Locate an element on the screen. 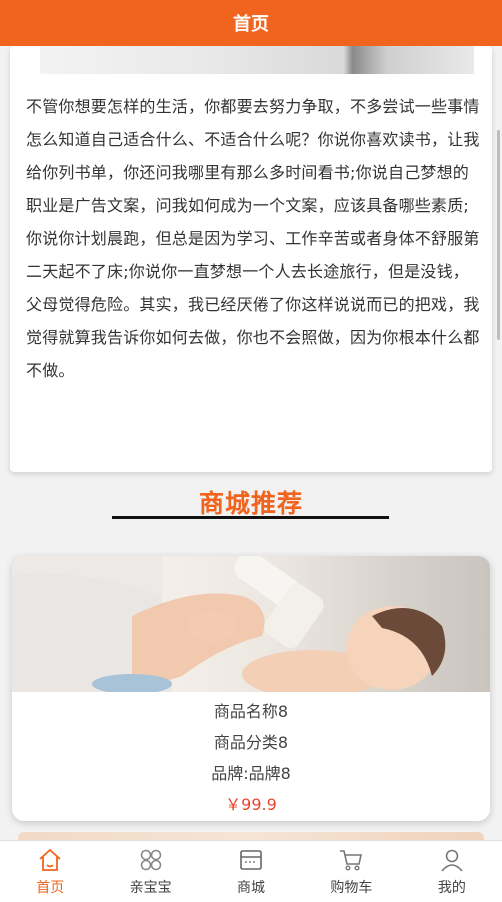 The height and width of the screenshot is (902, 502). scrollbar is located at coordinates (498, 235).